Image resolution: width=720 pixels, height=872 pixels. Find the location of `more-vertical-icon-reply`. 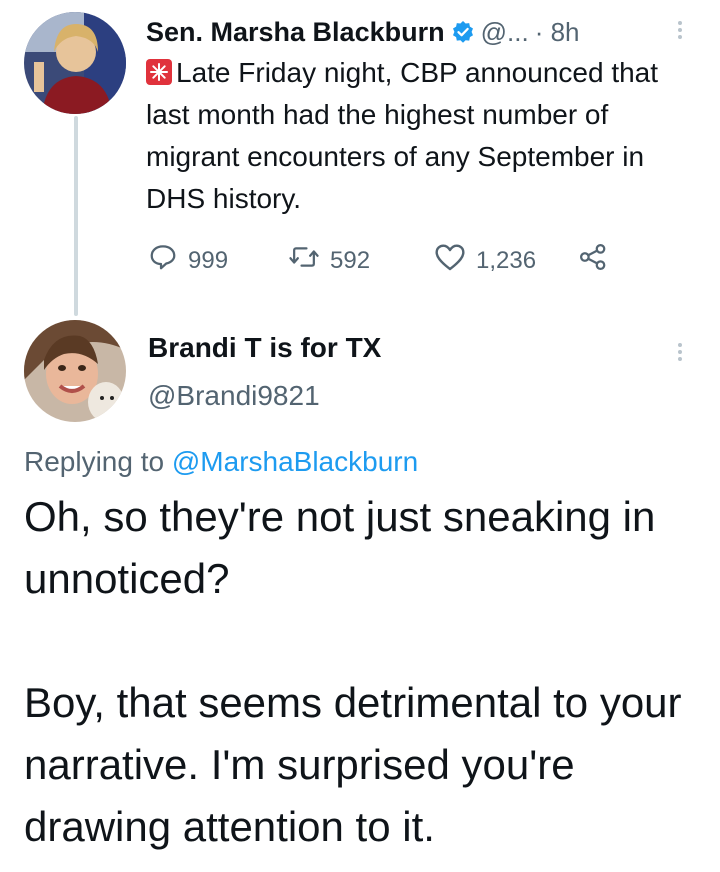

more-vertical-icon-reply is located at coordinates (680, 352).